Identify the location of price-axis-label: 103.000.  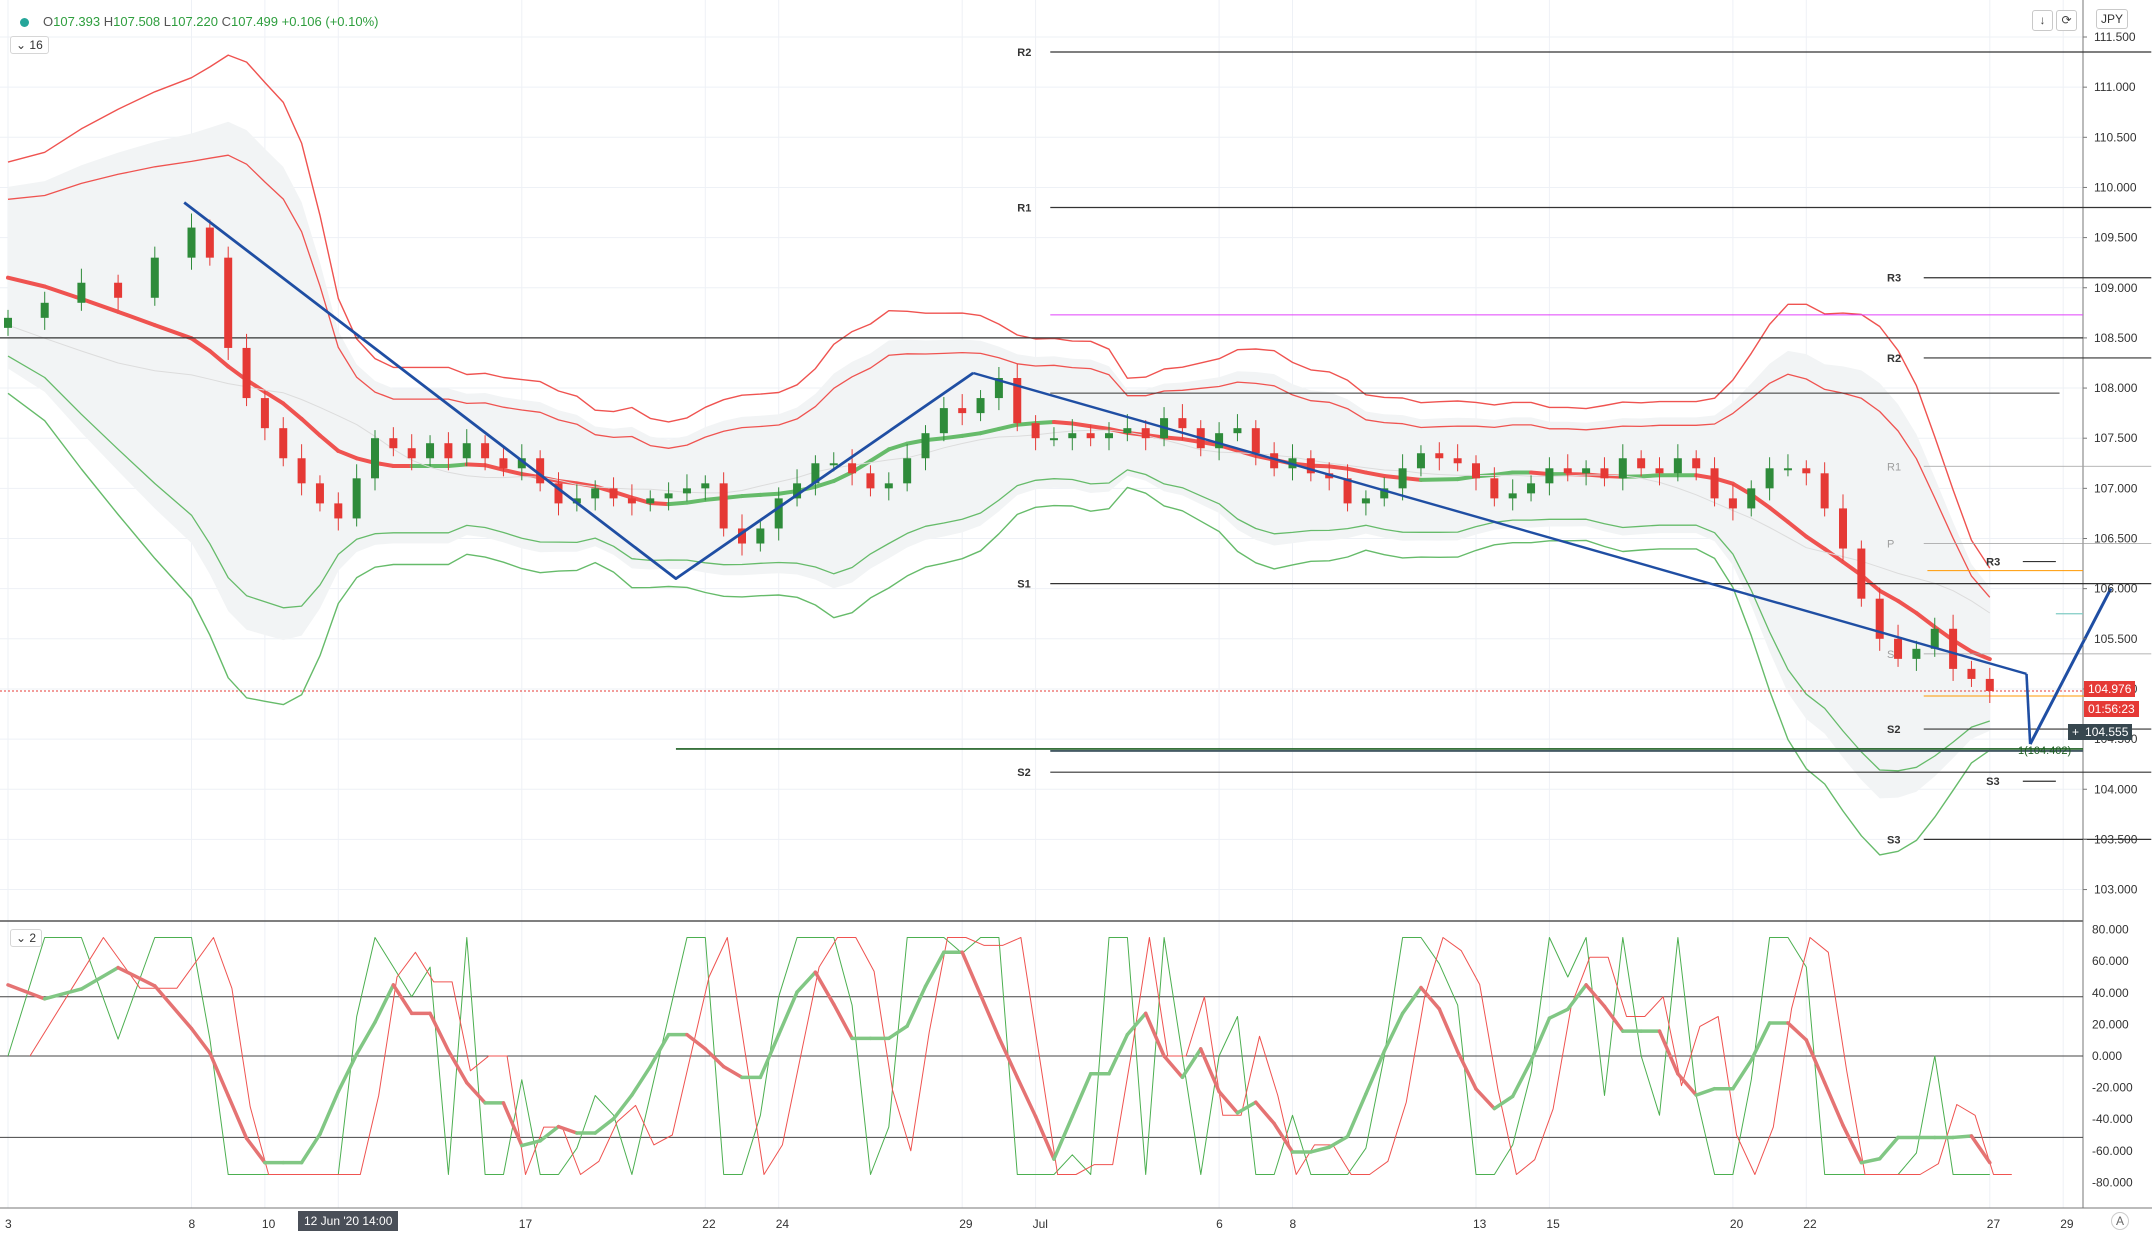
(2116, 890).